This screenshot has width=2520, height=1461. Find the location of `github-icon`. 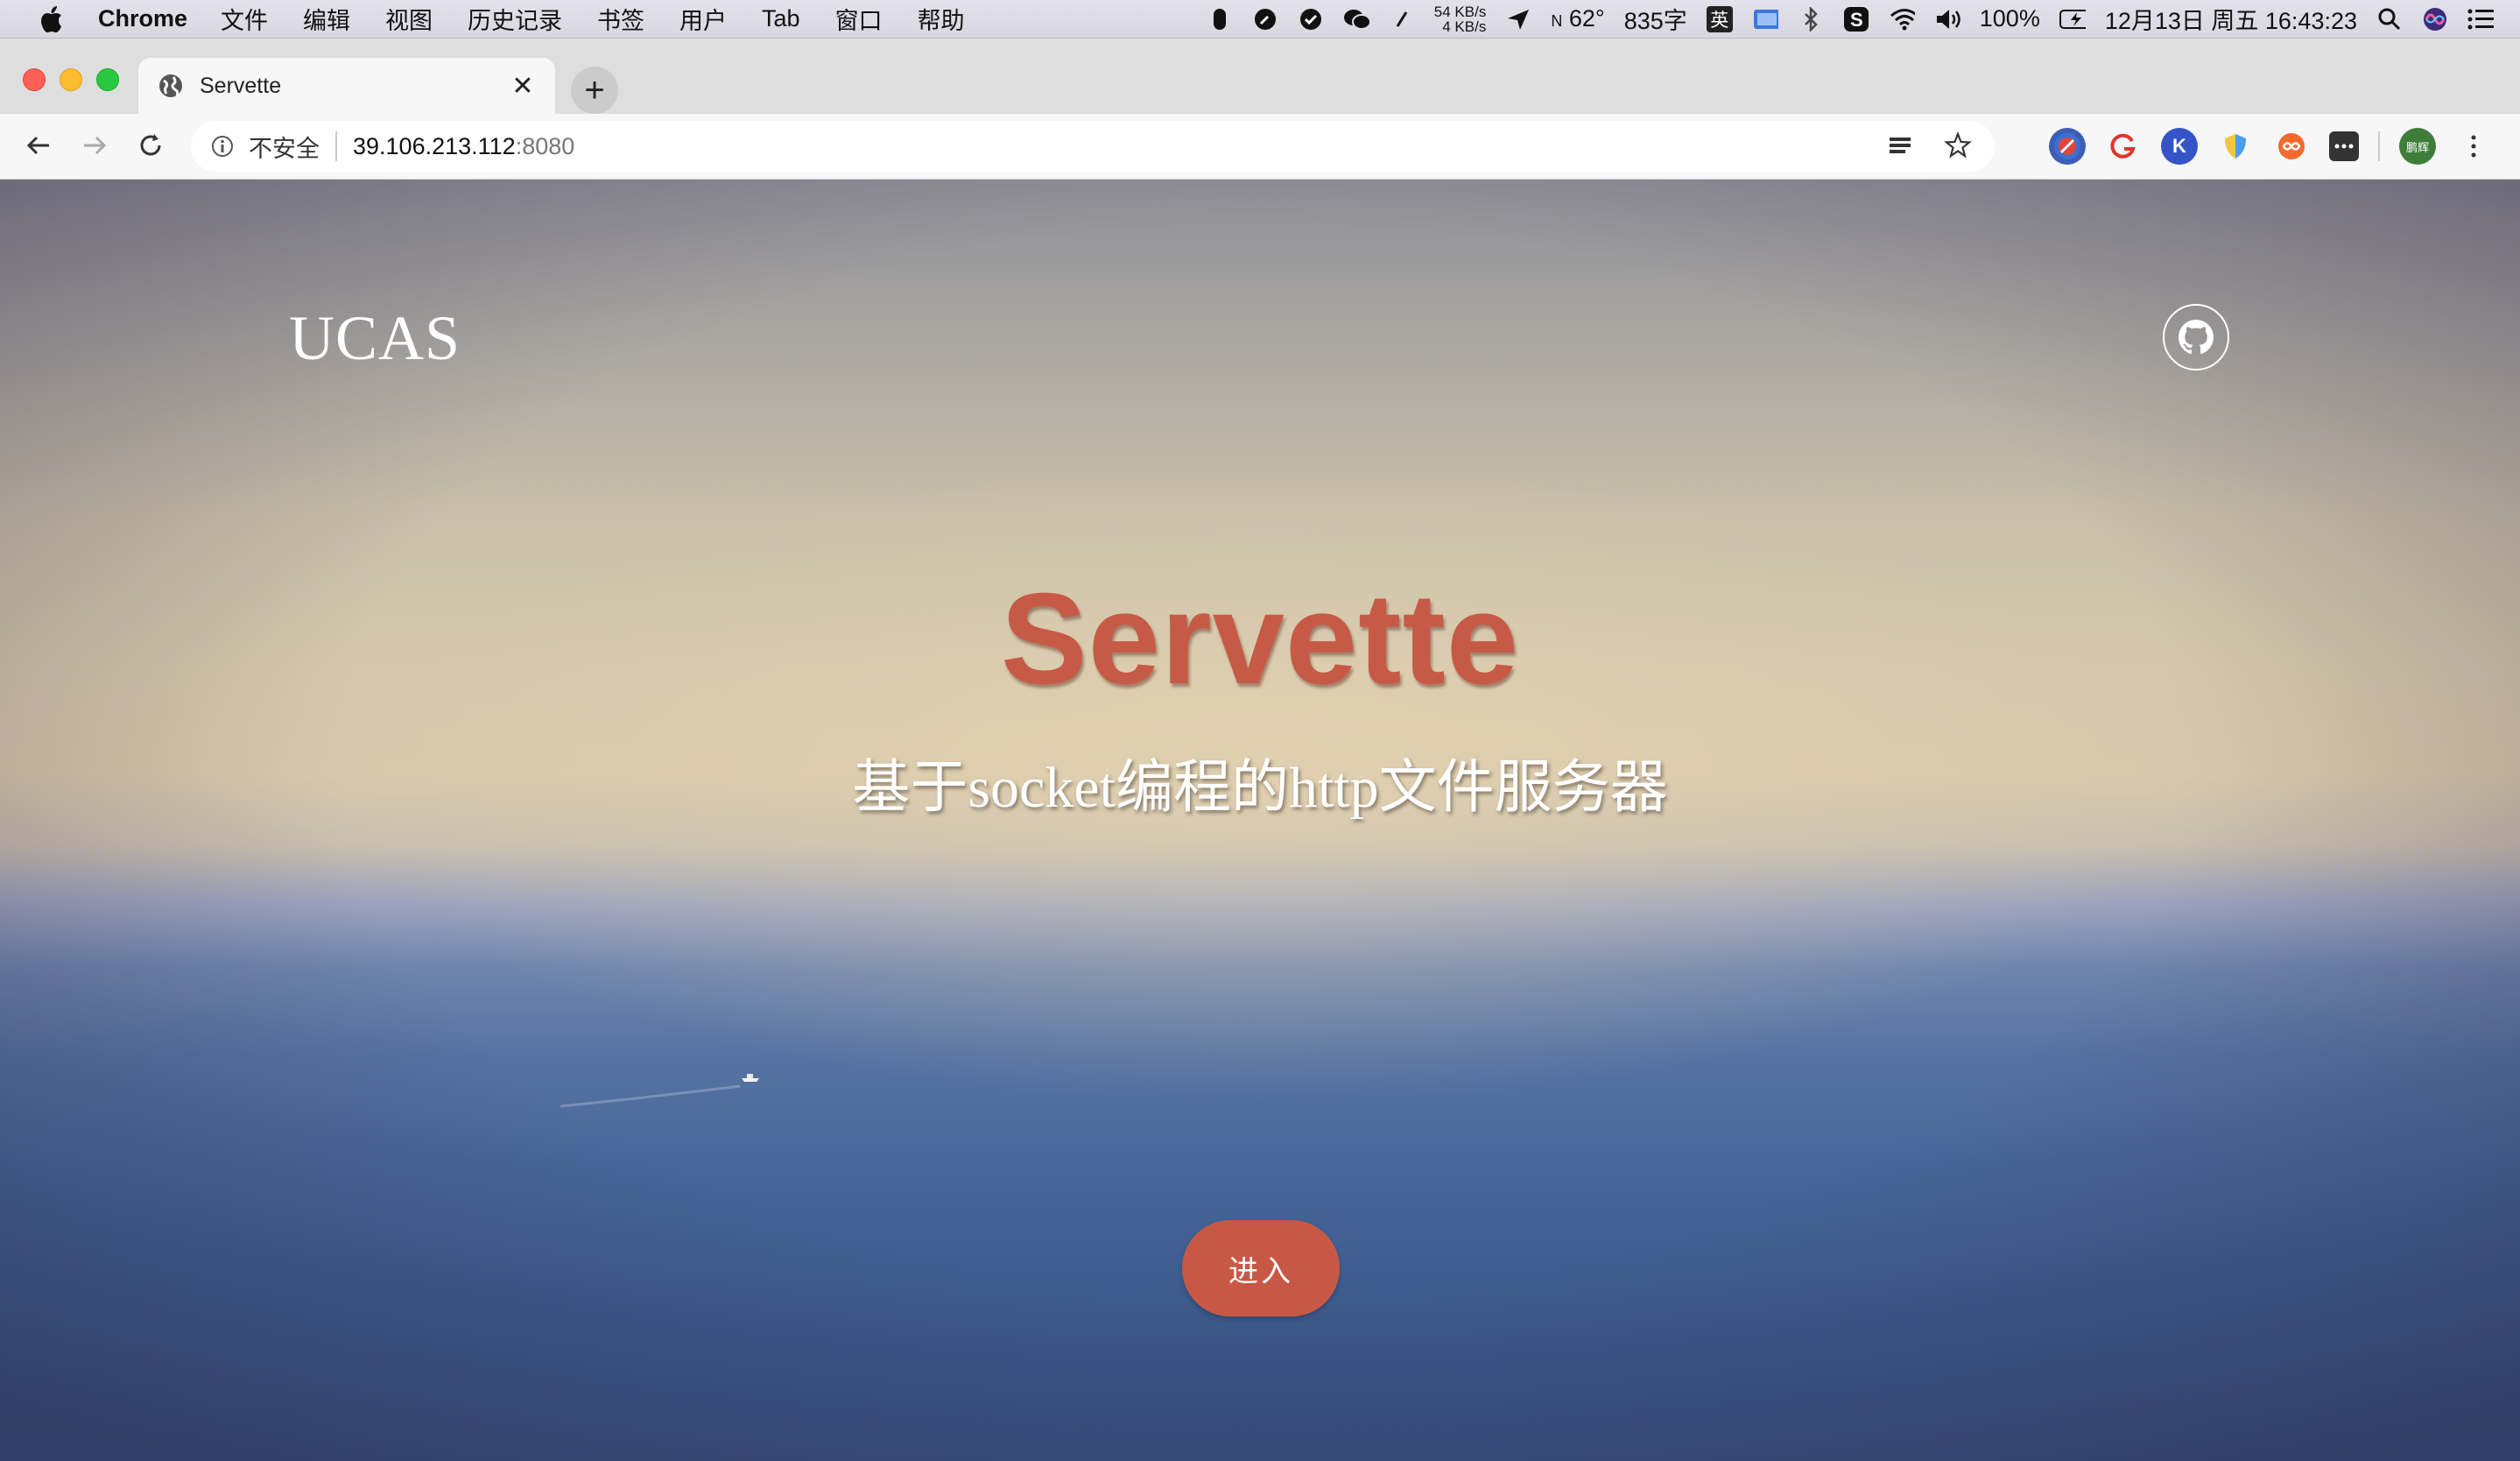

github-icon is located at coordinates (2196, 337).